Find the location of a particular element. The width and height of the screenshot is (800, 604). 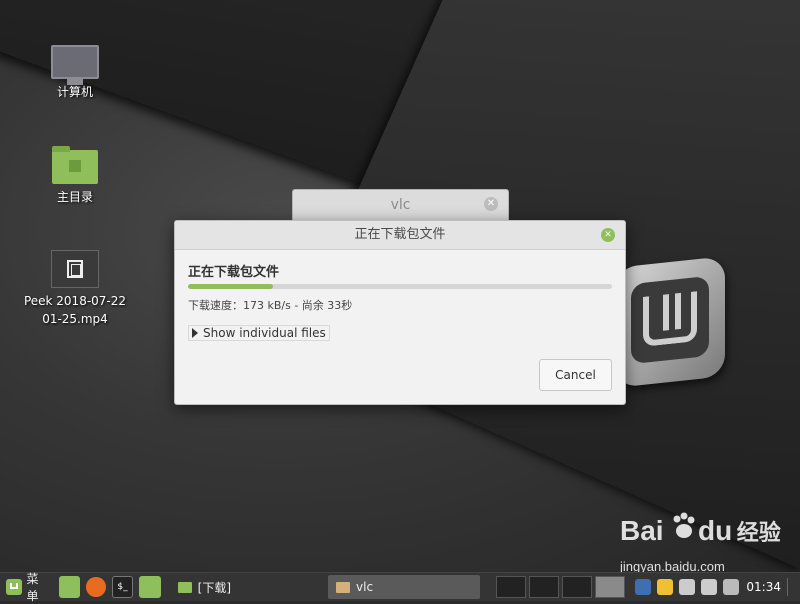

shield-icon is located at coordinates (643, 587).